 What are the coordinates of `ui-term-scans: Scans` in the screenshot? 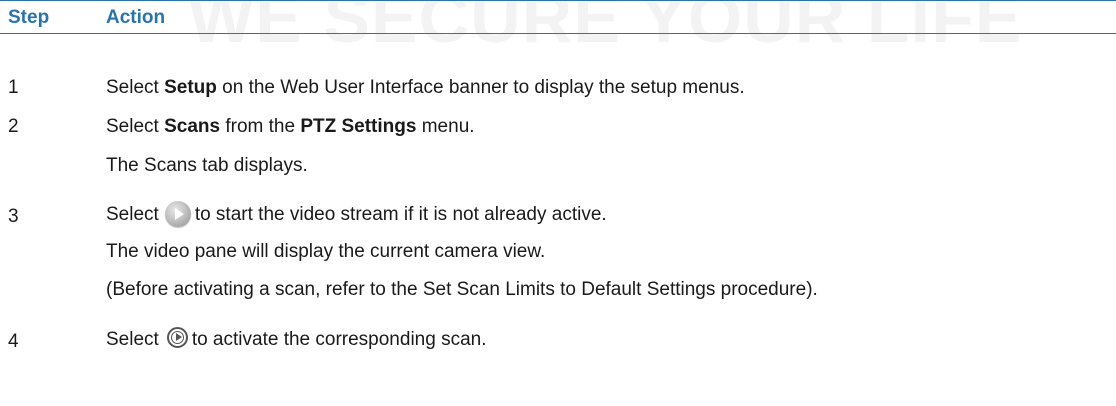 It's located at (192, 126).